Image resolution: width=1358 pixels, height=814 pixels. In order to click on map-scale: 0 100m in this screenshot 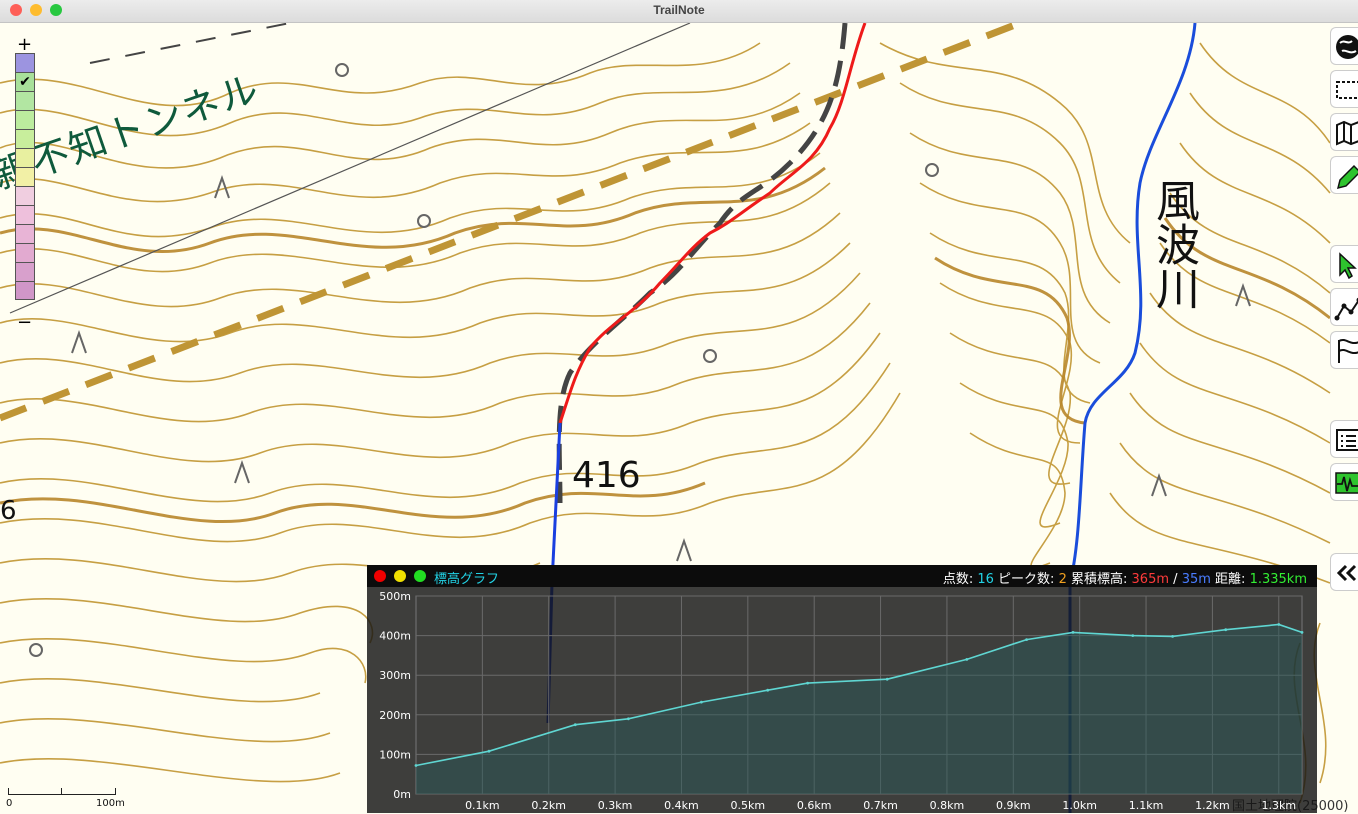, I will do `click(66, 799)`.